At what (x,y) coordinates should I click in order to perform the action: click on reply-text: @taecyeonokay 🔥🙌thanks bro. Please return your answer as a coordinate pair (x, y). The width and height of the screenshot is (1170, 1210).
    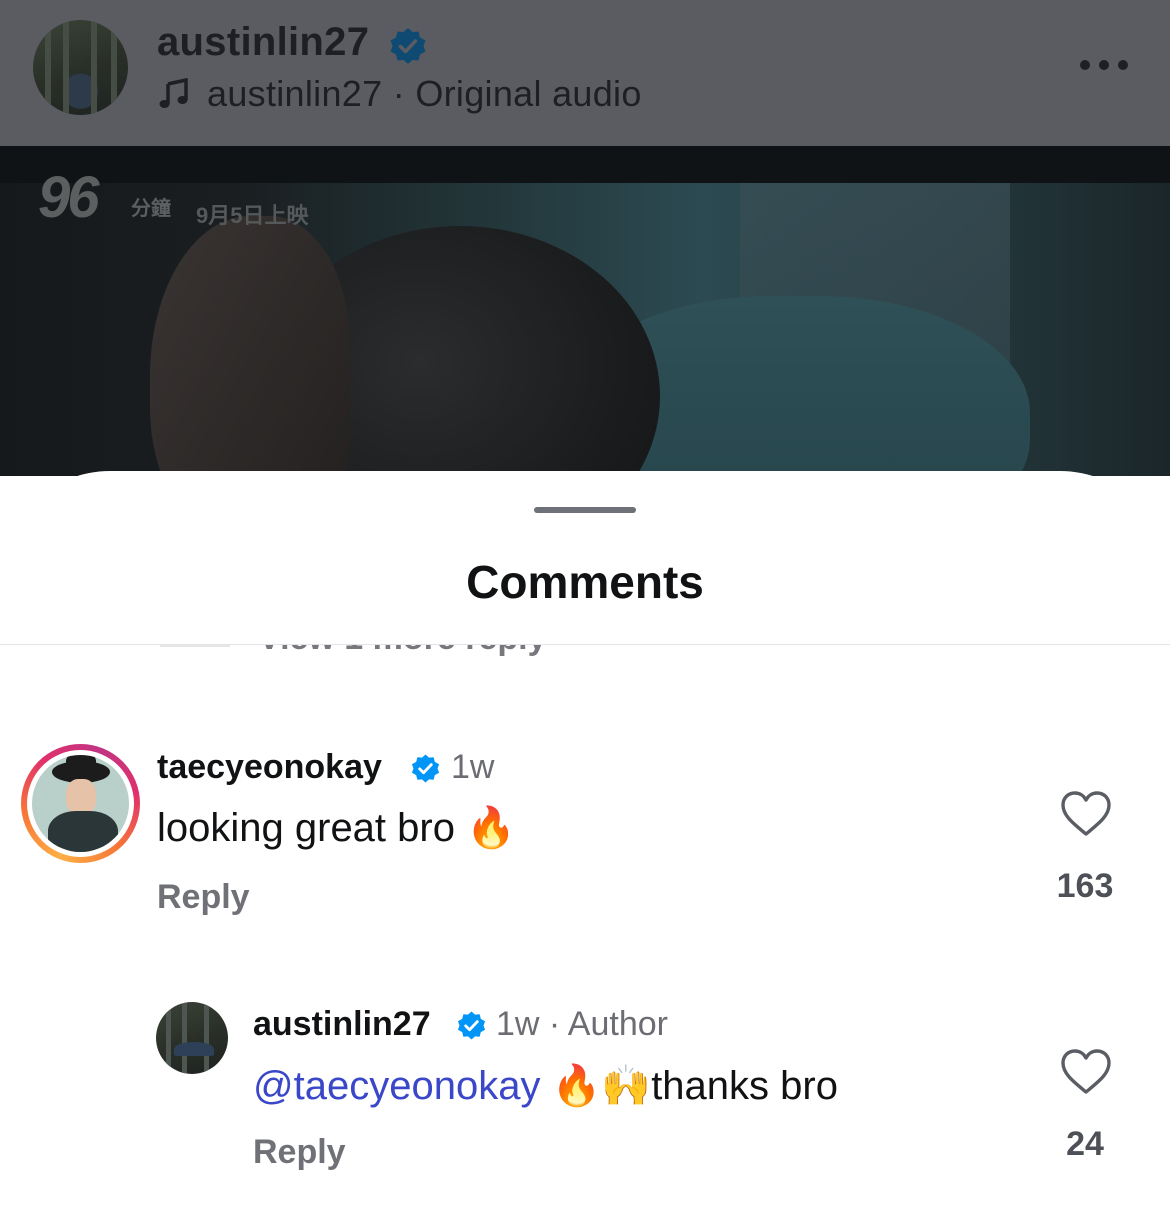
    Looking at the image, I should click on (545, 1085).